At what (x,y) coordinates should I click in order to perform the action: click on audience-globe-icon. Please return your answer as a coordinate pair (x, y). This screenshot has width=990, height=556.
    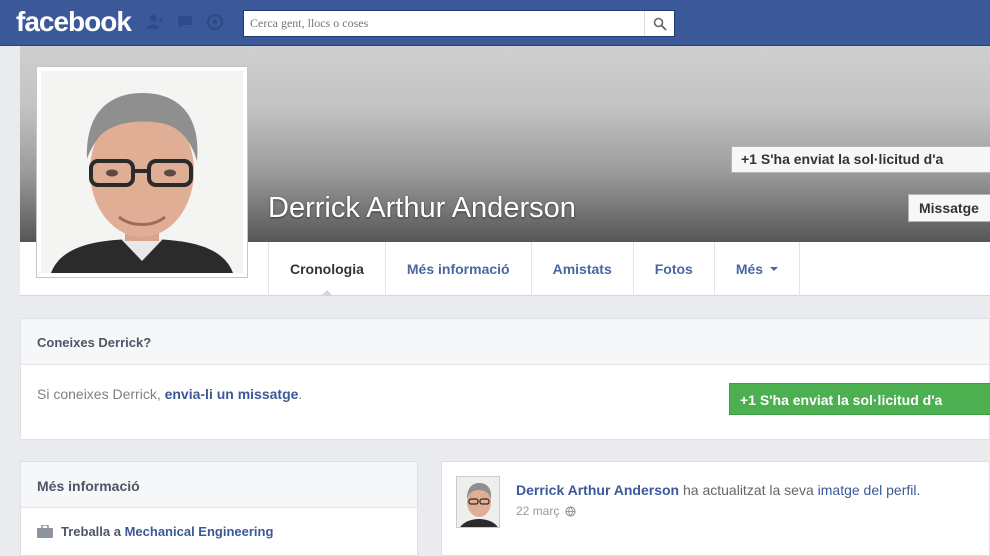
    Looking at the image, I should click on (570, 511).